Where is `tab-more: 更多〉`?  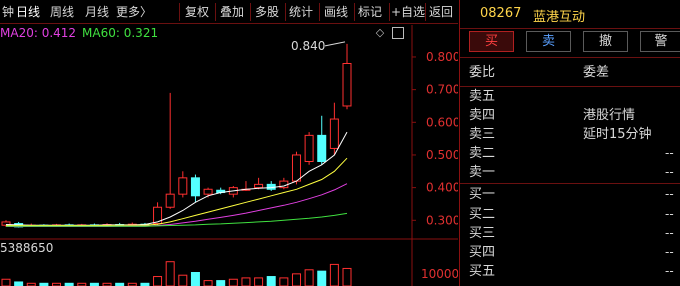
tab-more: 更多〉 is located at coordinates (134, 12).